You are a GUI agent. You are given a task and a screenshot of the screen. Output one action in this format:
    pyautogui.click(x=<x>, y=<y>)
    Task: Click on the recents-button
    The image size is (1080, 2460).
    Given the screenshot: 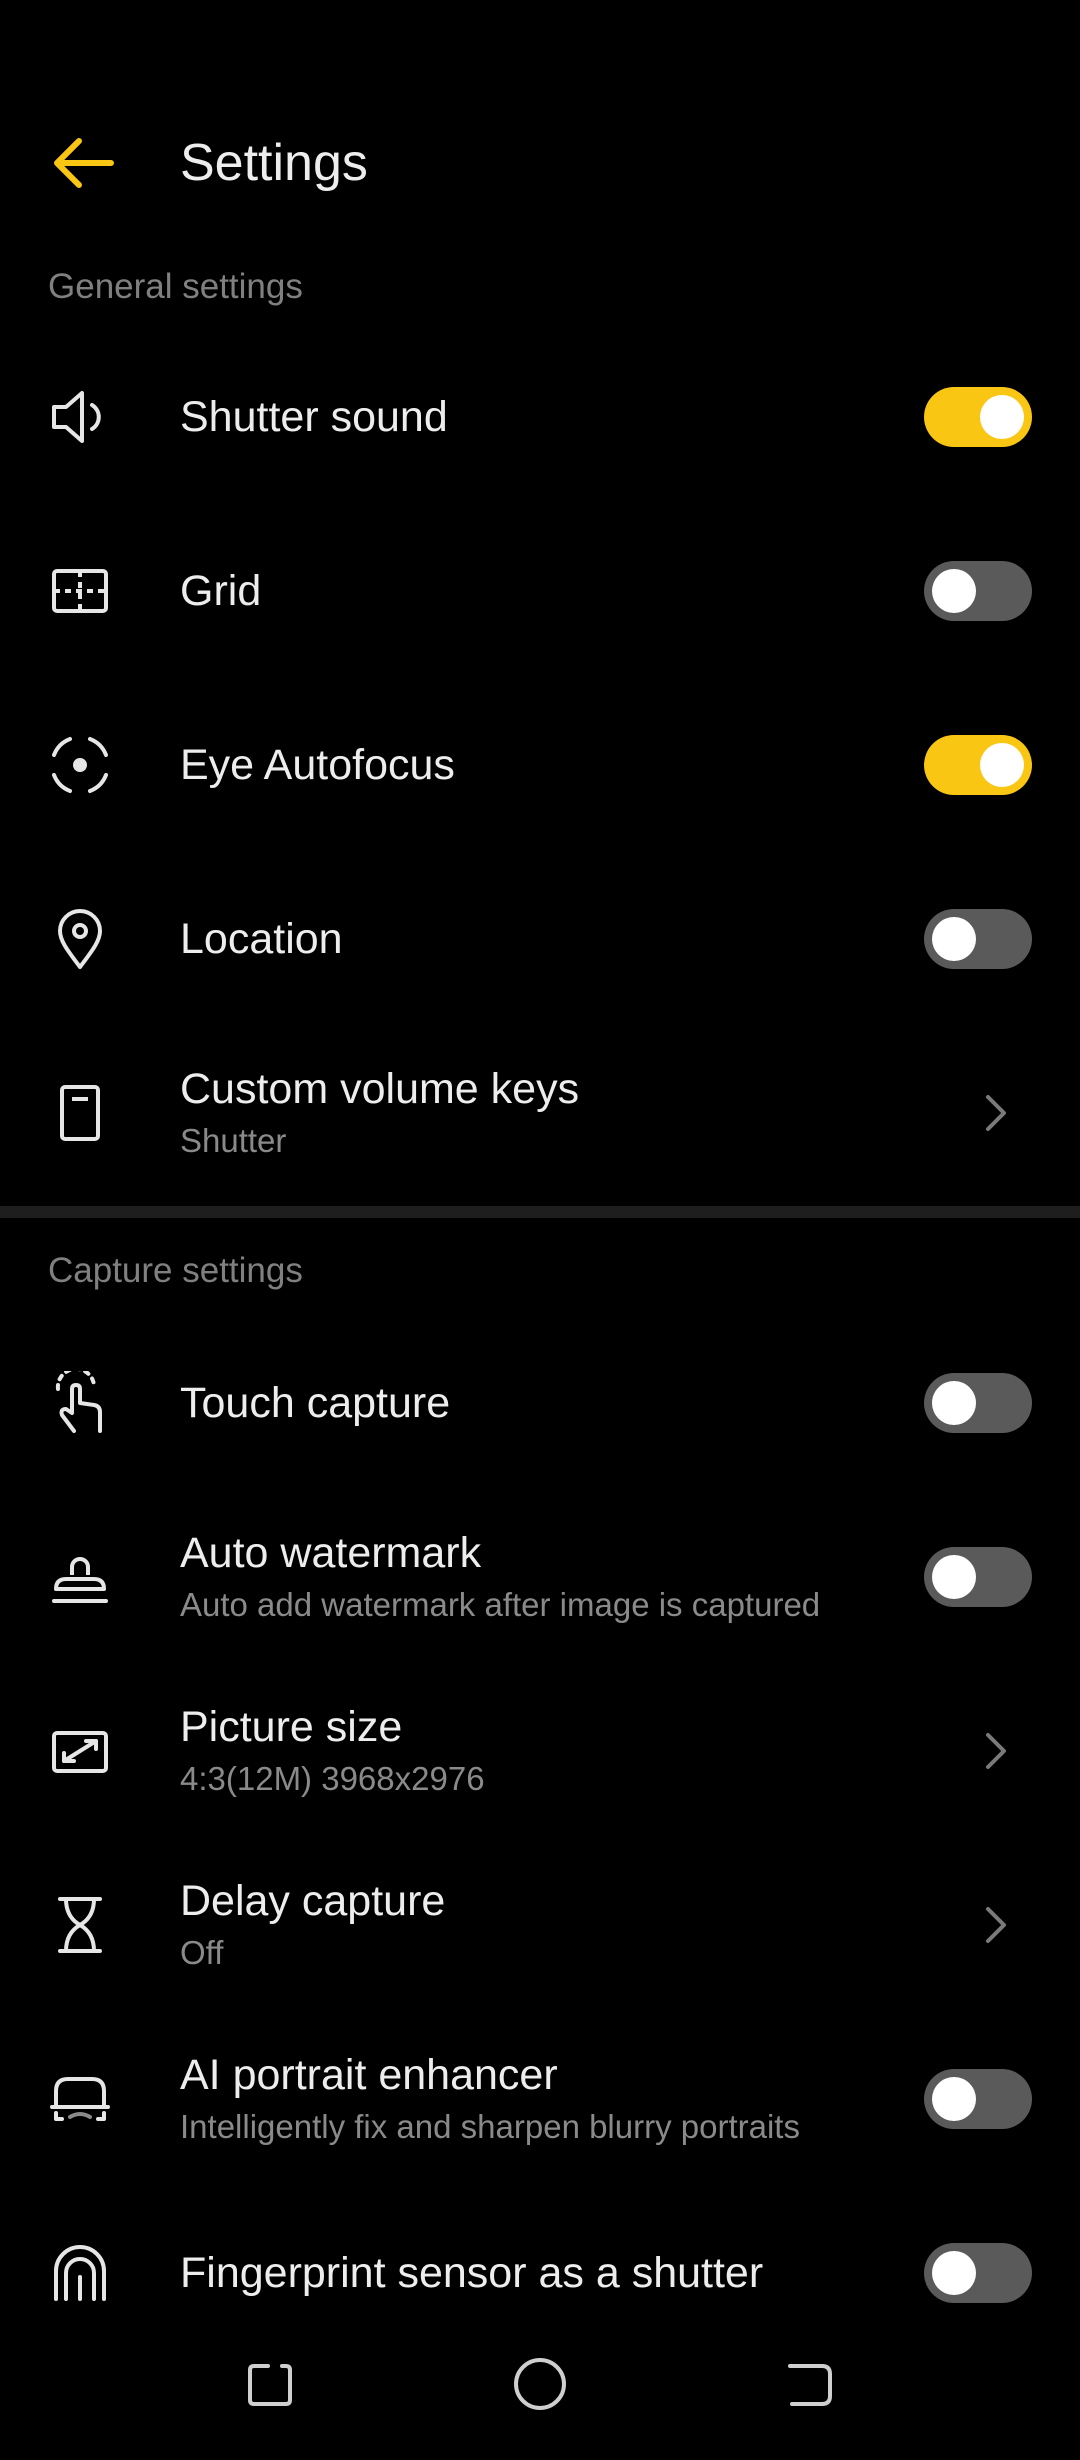 What is the action you would take?
    pyautogui.click(x=270, y=2384)
    